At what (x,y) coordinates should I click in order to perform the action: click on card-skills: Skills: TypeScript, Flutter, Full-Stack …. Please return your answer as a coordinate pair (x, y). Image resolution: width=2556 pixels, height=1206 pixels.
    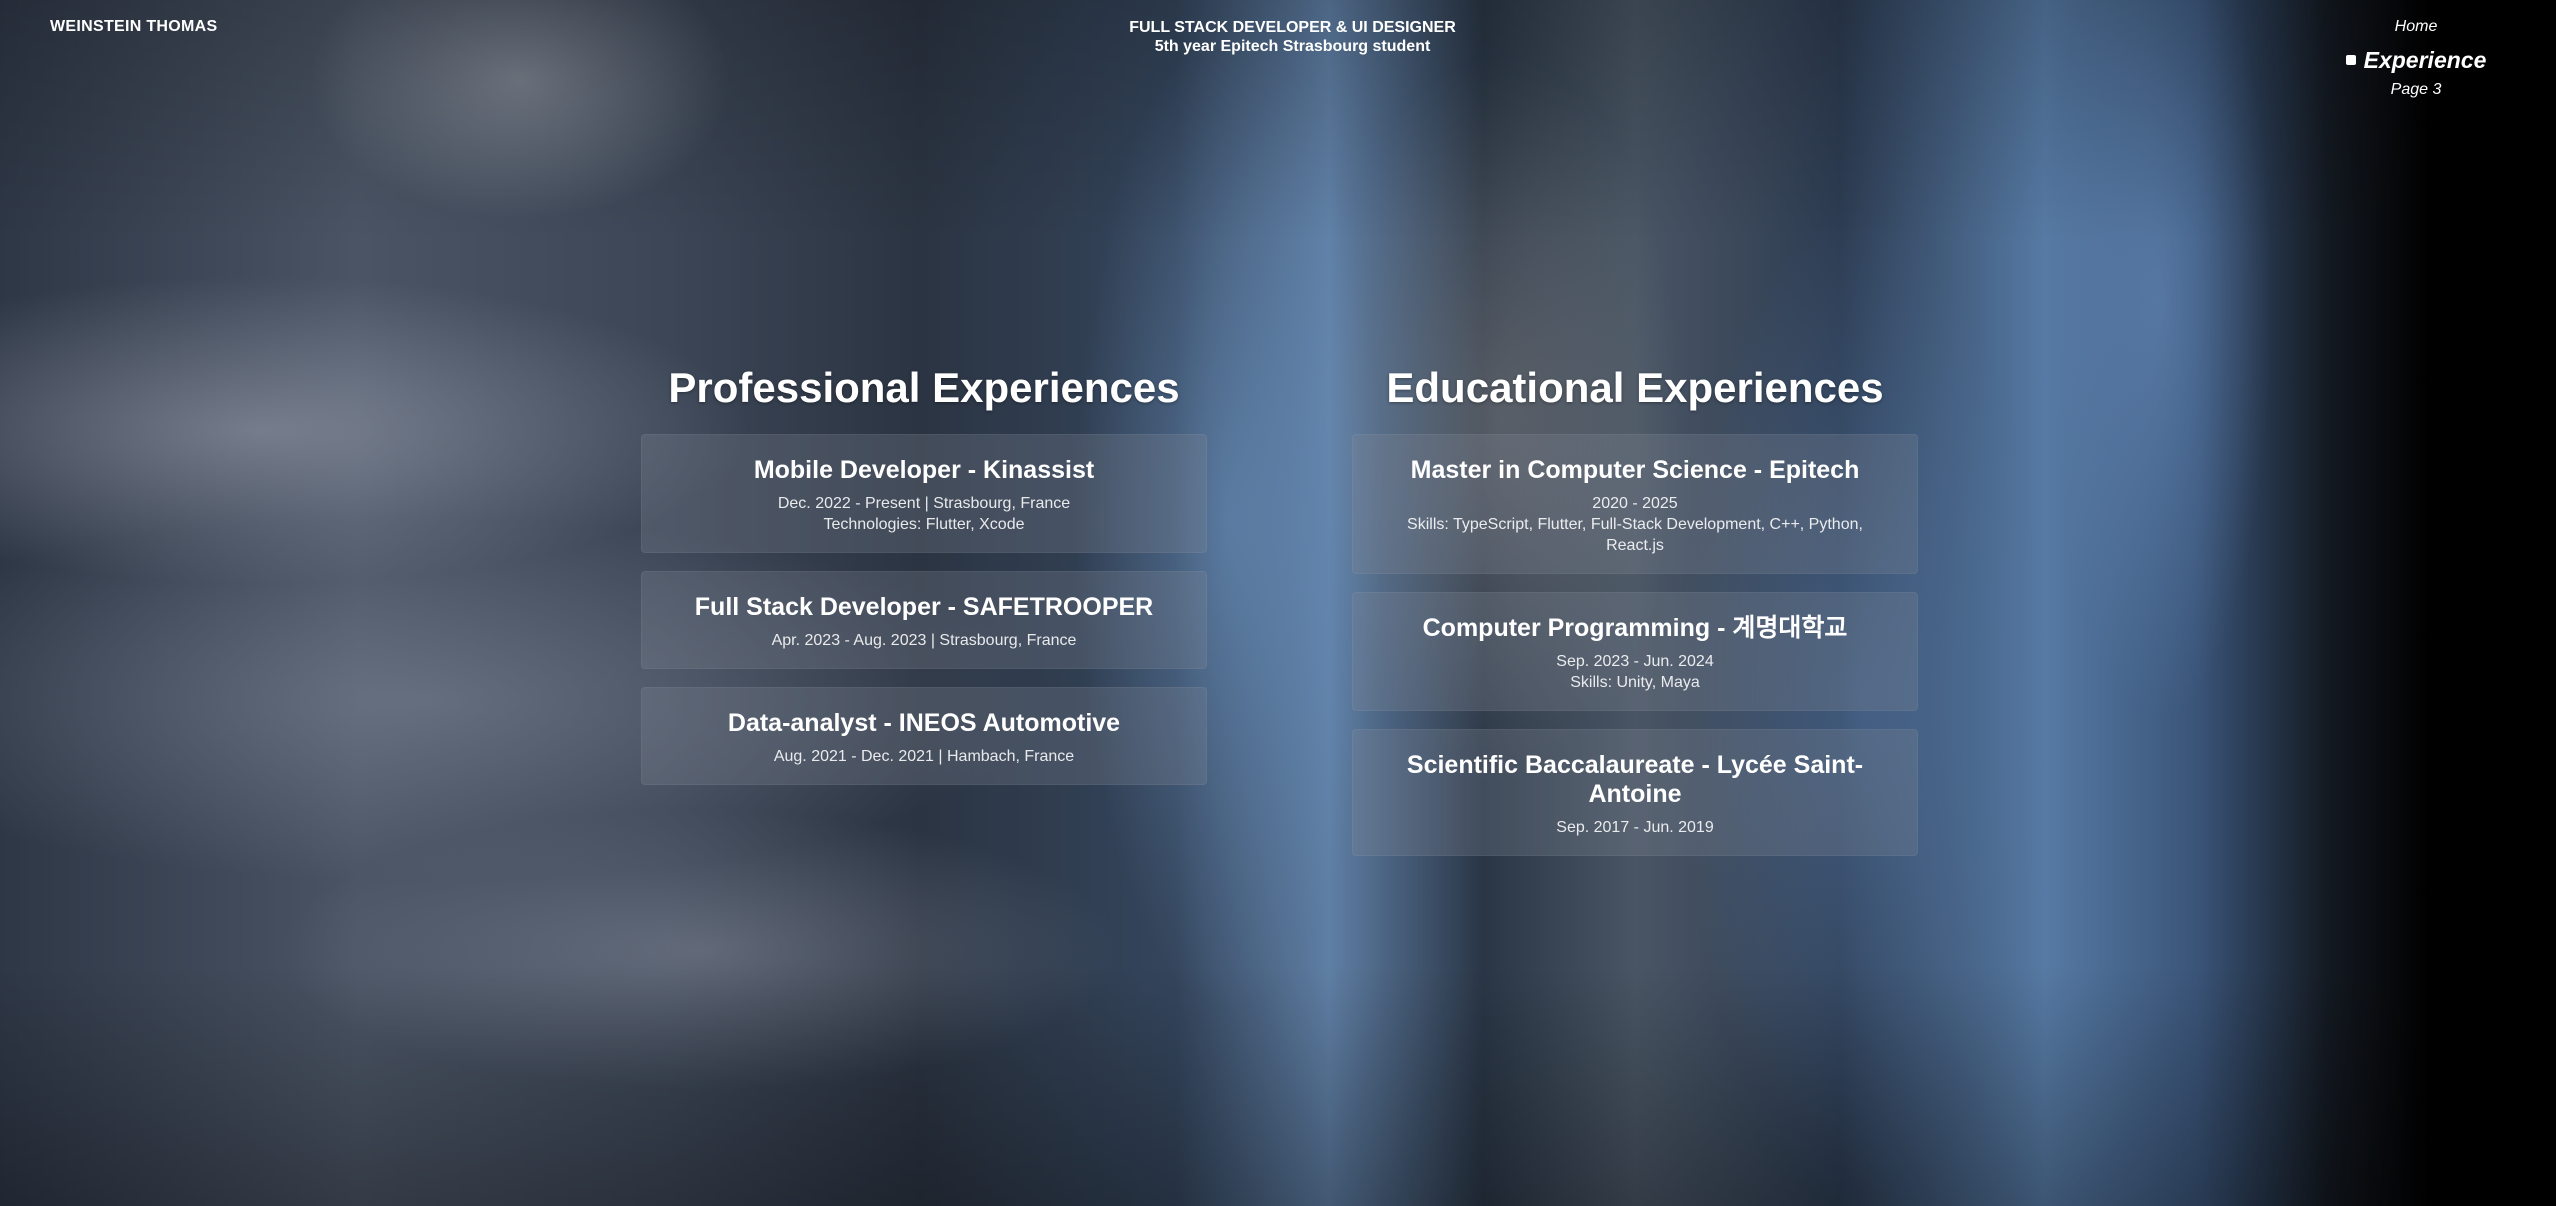
    Looking at the image, I should click on (1635, 535).